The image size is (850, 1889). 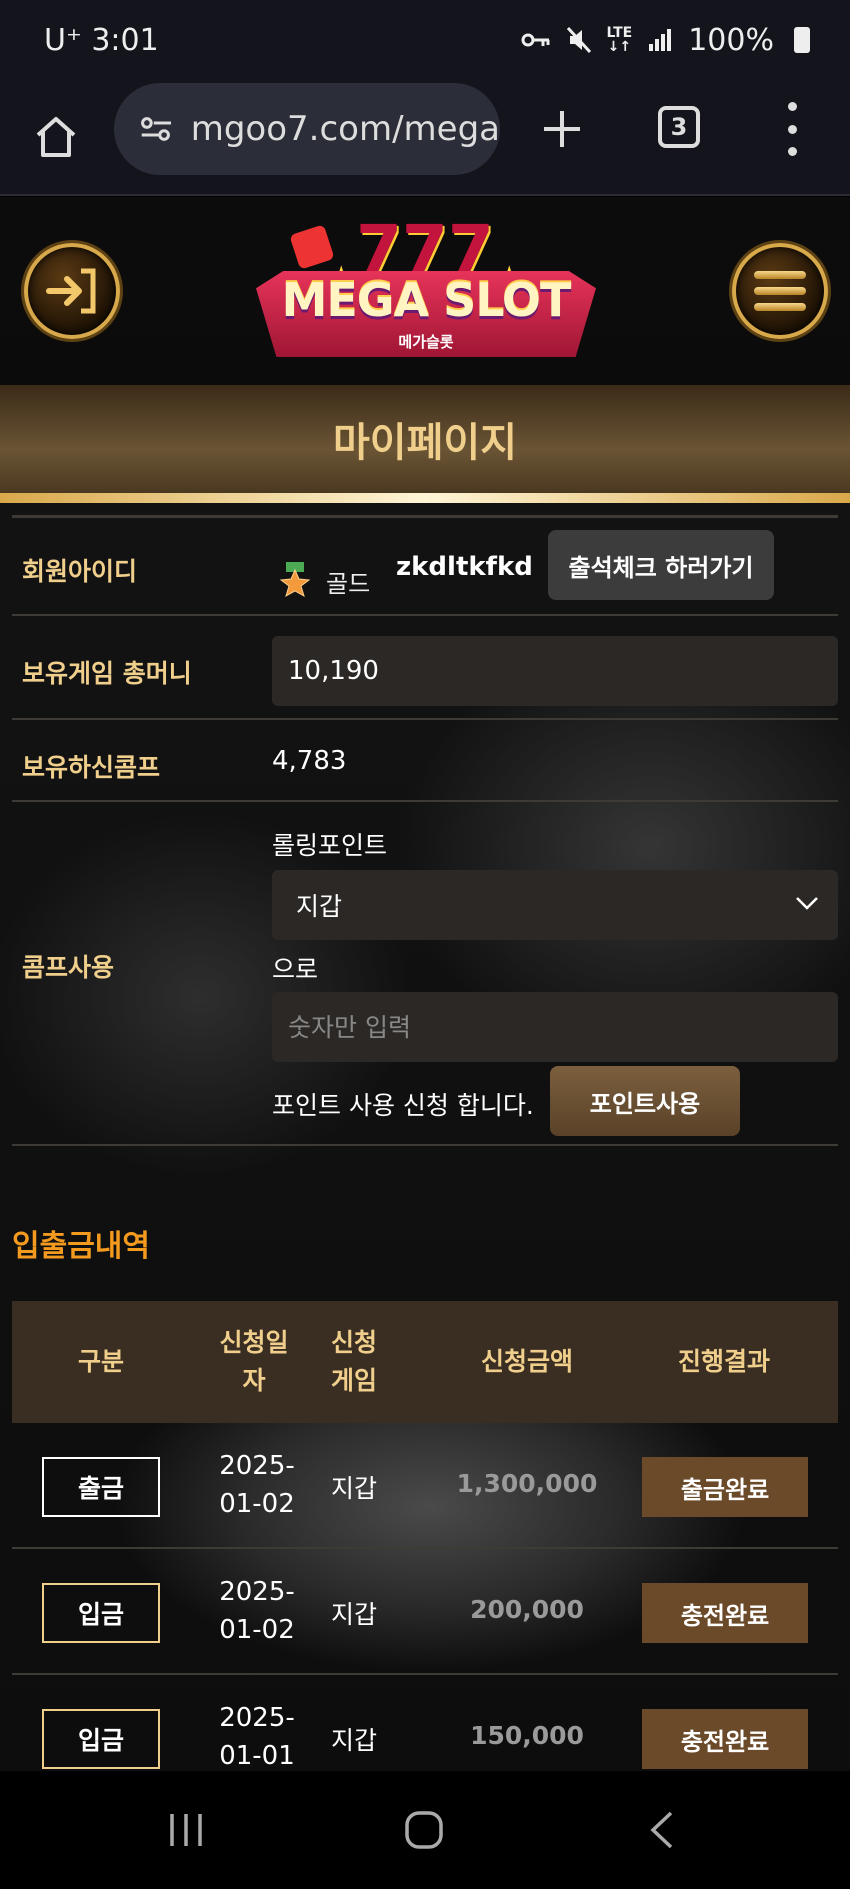 I want to click on battery-percent: 100%, so click(x=731, y=40).